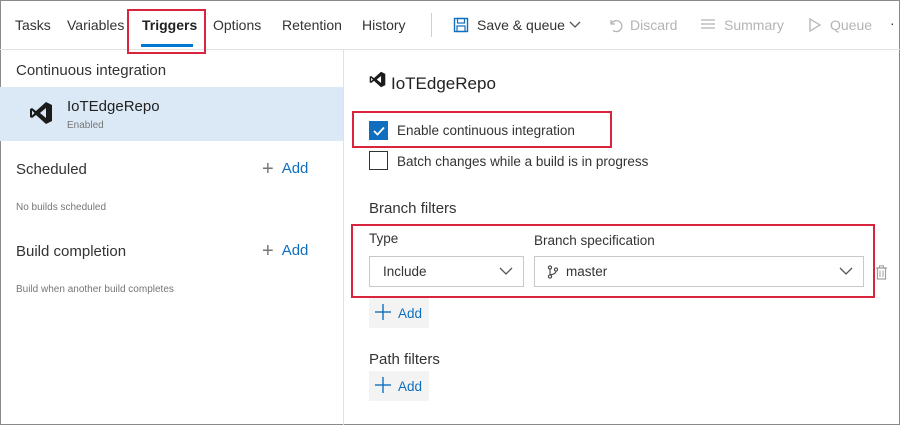  What do you see at coordinates (446, 271) in the screenshot?
I see `filter-type-dropdown: Include` at bounding box center [446, 271].